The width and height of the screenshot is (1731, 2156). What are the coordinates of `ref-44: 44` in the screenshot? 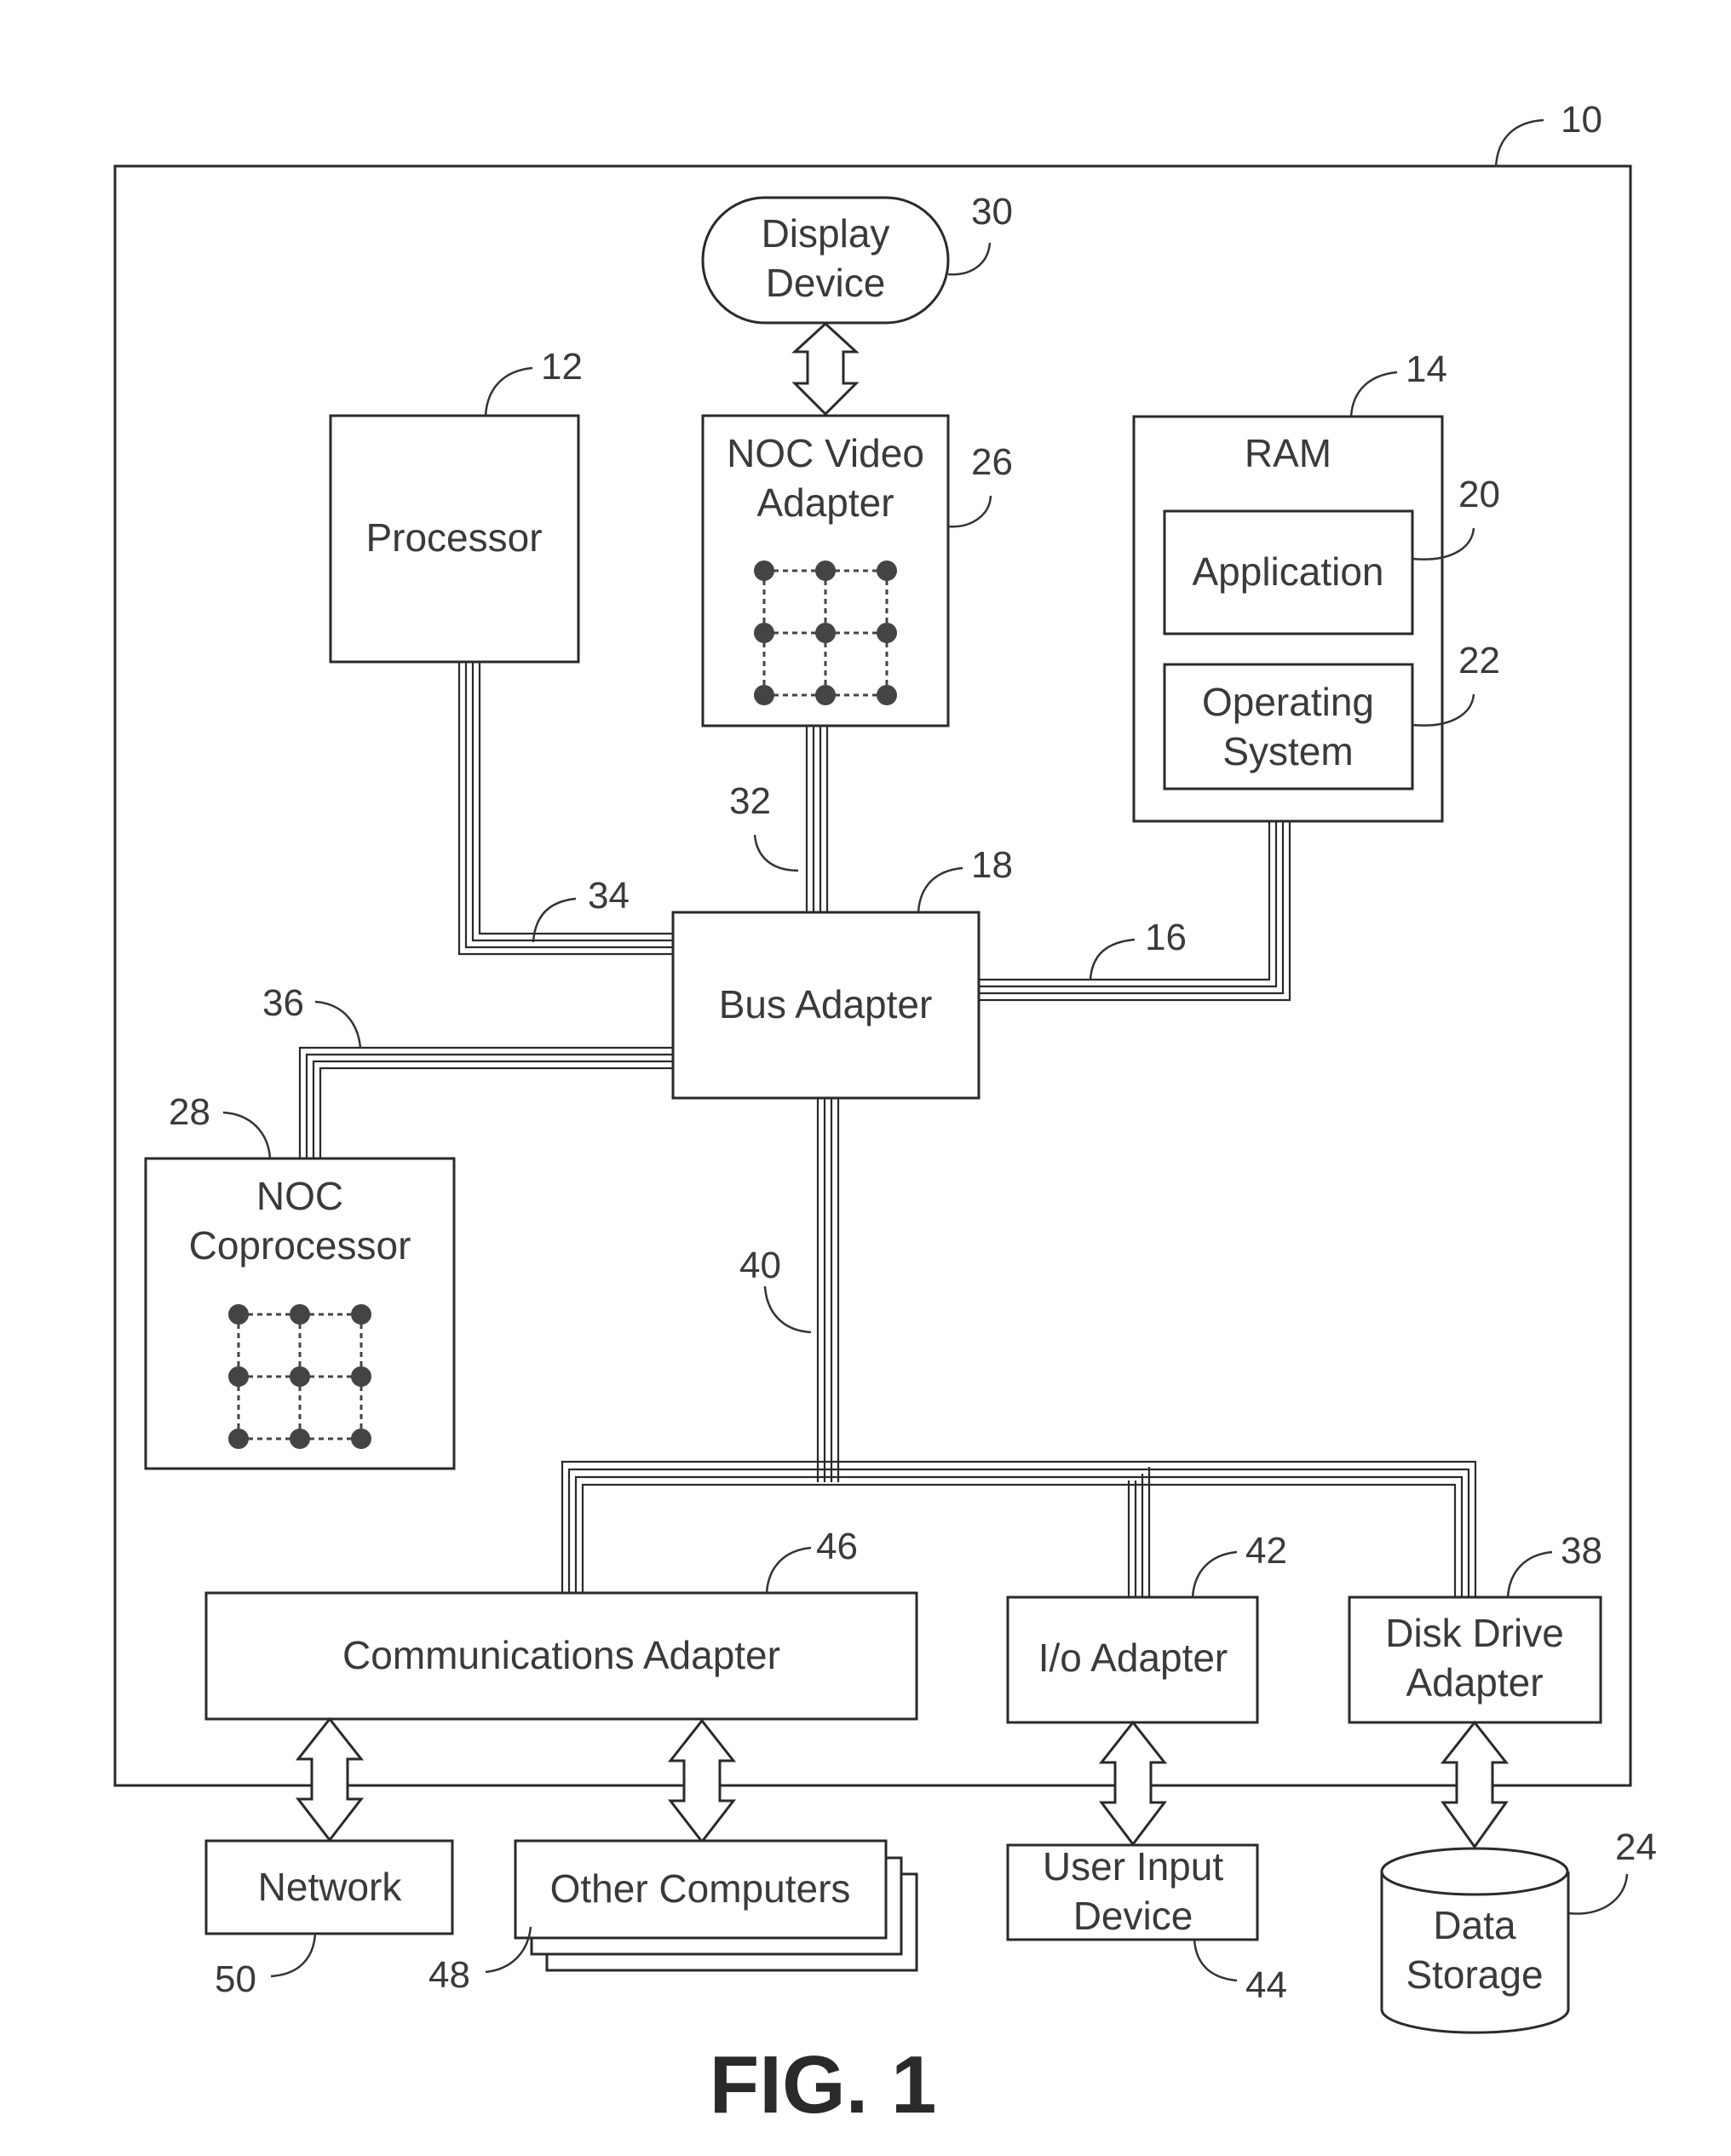 It's located at (1266, 1985).